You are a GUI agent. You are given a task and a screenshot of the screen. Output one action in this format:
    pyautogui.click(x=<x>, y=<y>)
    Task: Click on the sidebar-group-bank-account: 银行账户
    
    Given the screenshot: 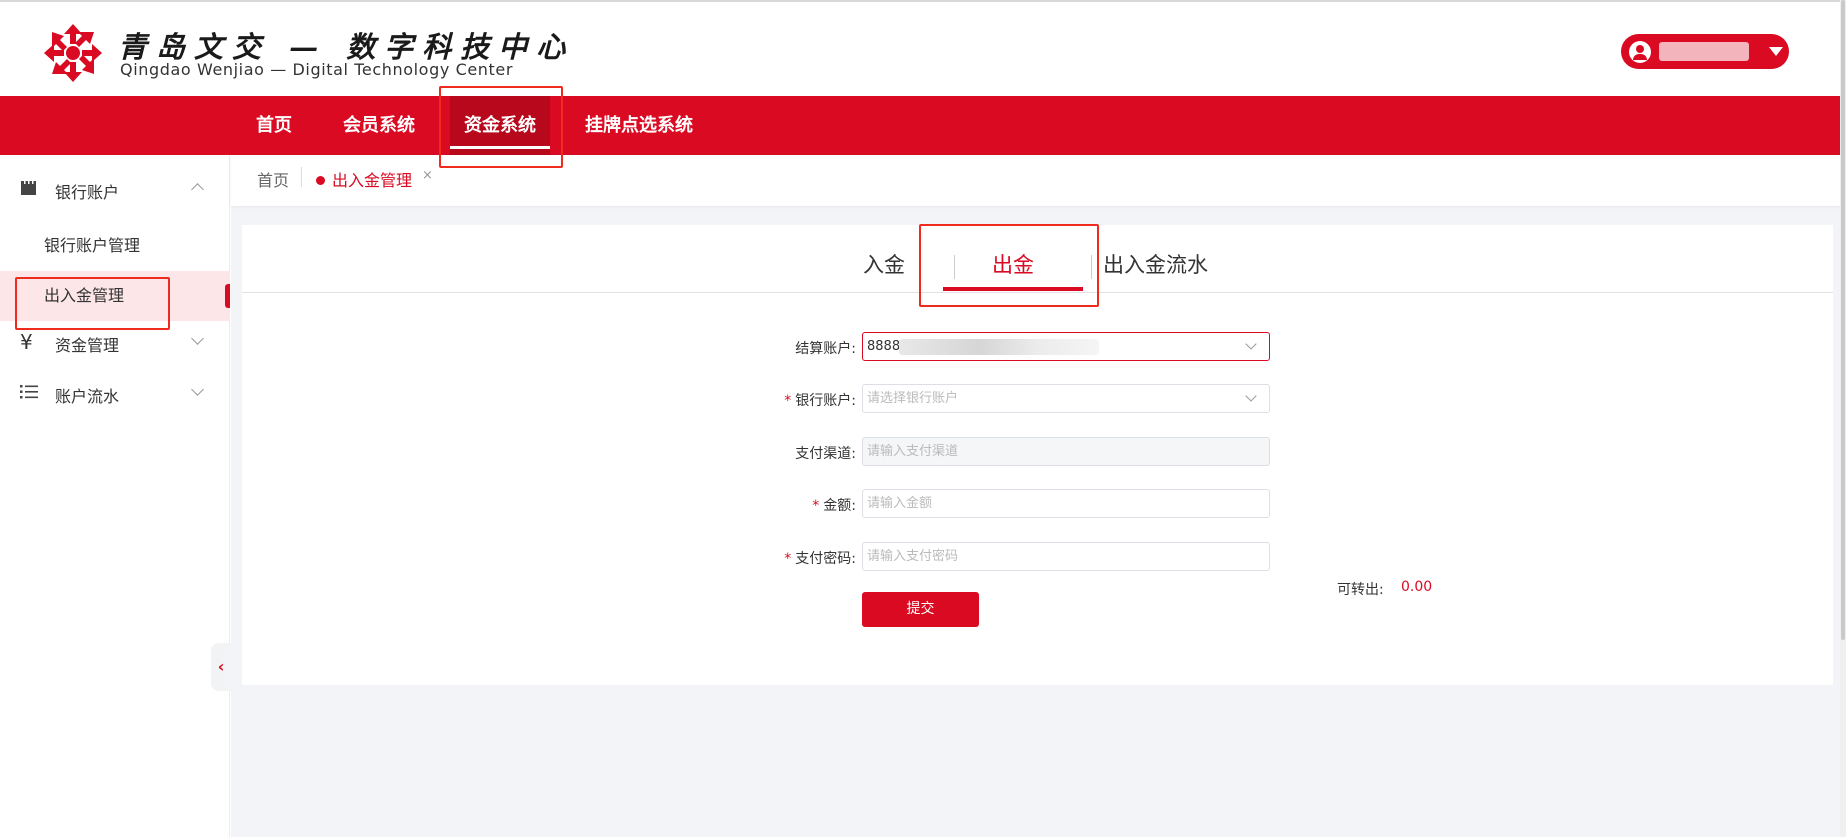 What is the action you would take?
    pyautogui.click(x=115, y=188)
    